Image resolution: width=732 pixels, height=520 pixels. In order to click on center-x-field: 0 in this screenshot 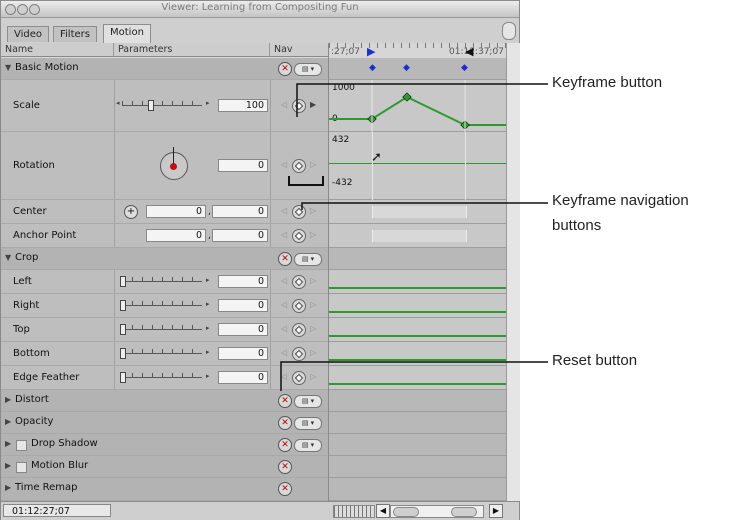, I will do `click(176, 211)`.